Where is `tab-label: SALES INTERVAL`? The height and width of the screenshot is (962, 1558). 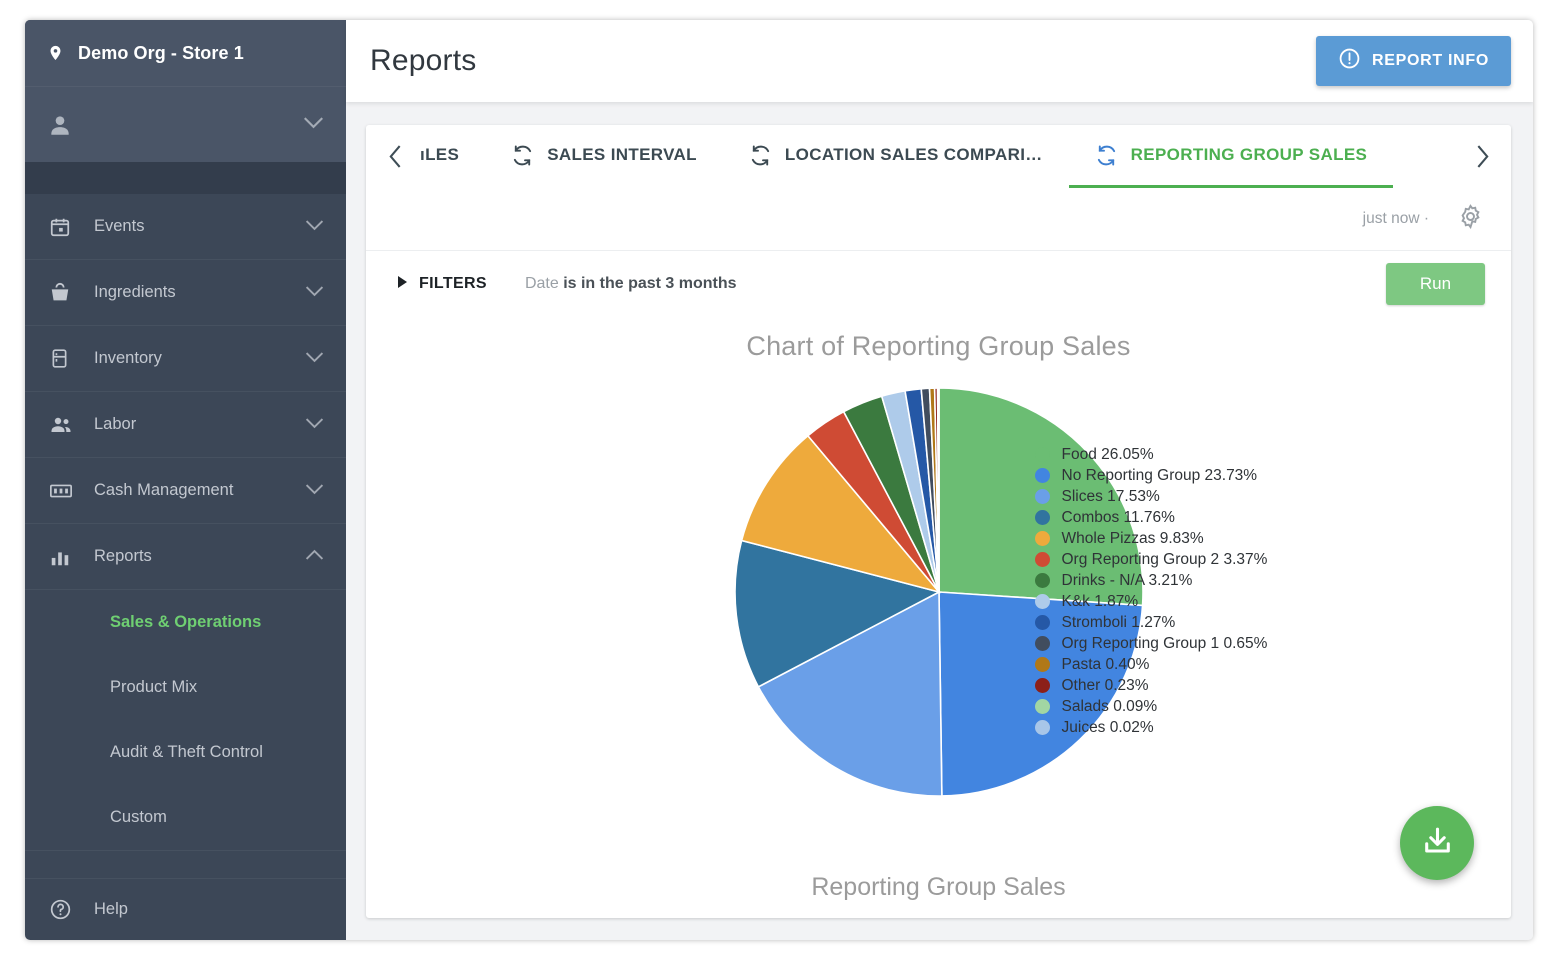
tab-label: SALES INTERVAL is located at coordinates (622, 154).